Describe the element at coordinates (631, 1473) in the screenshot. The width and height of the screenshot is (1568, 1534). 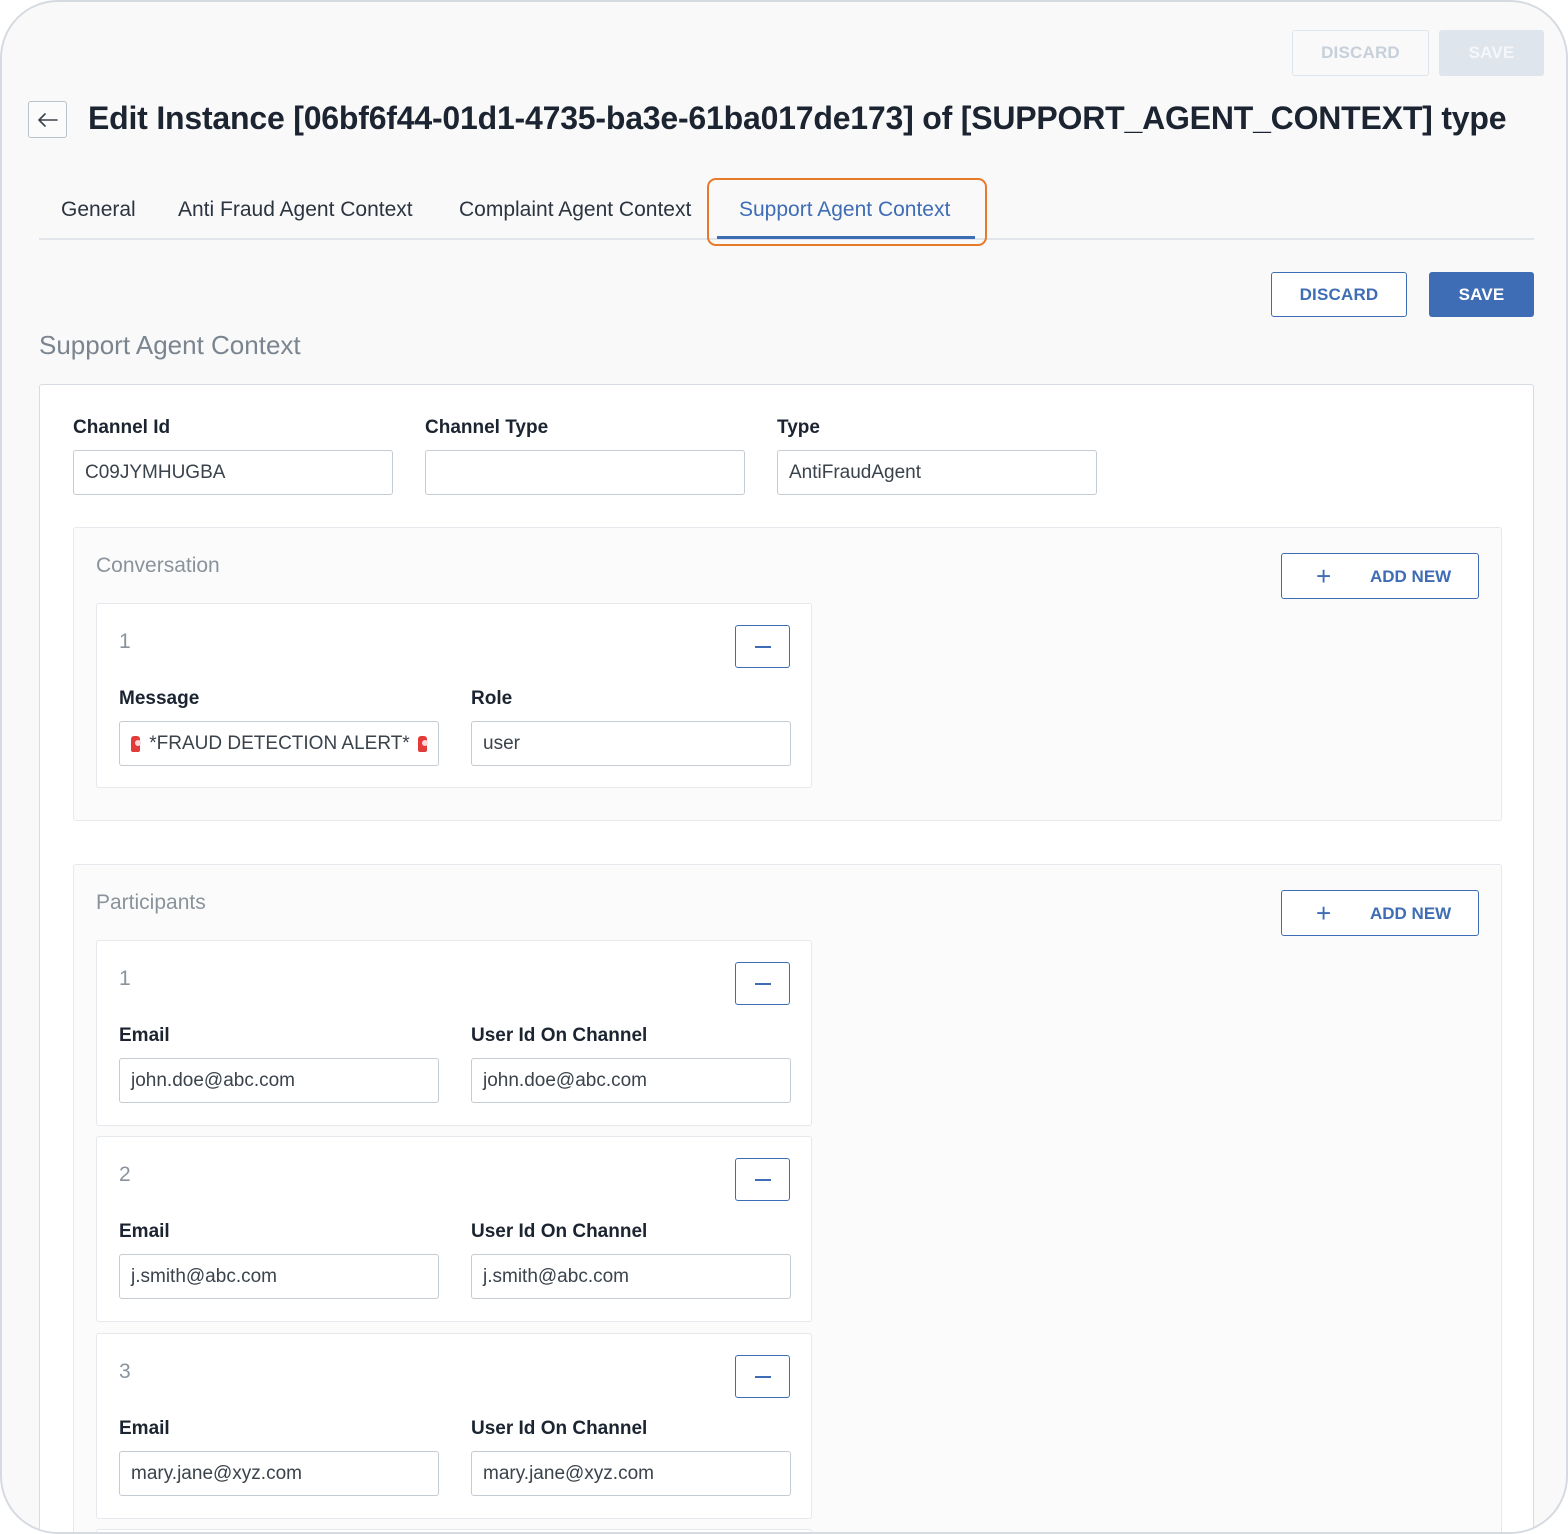
I see `user-id-input: mary.jane@xyz.com` at that location.